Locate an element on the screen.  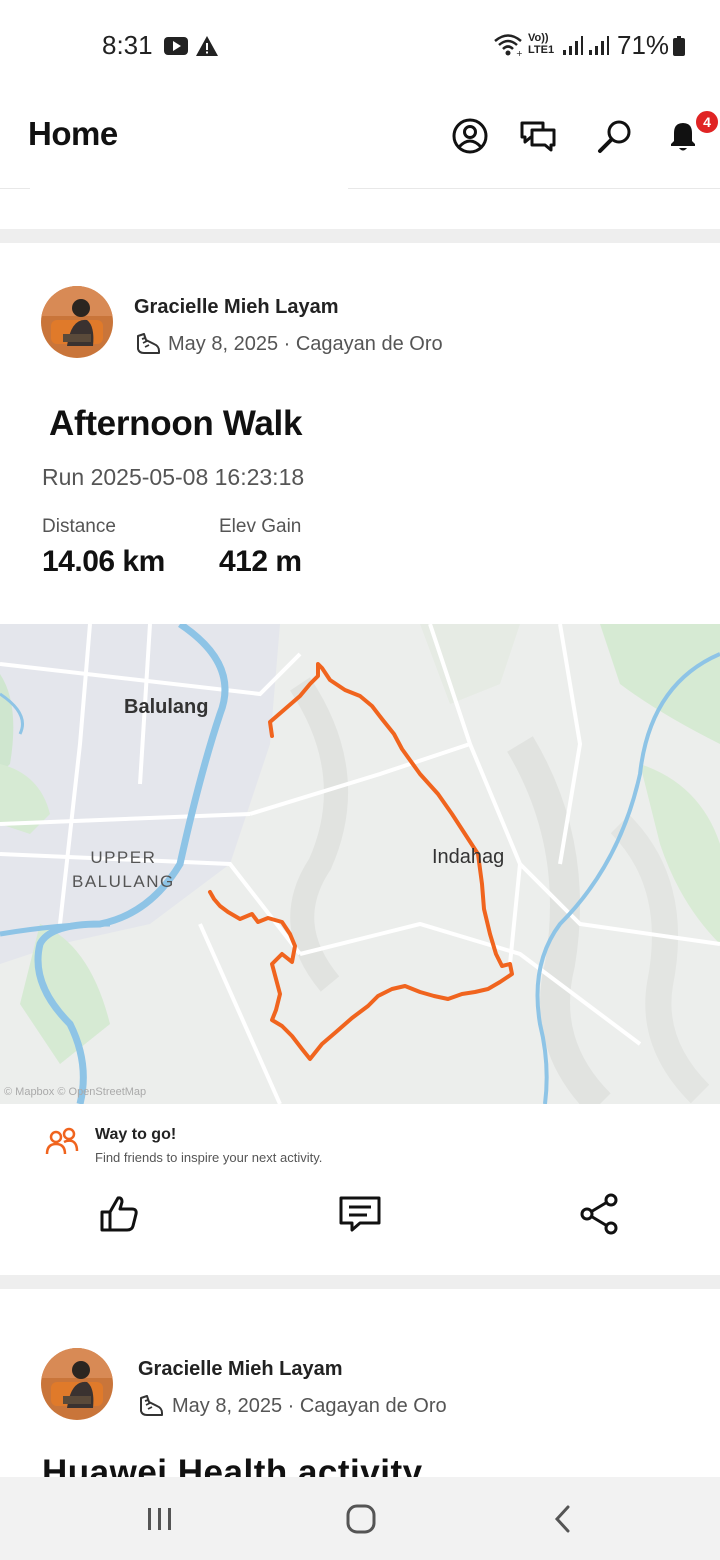
page-title: Home is located at coordinates (73, 133).